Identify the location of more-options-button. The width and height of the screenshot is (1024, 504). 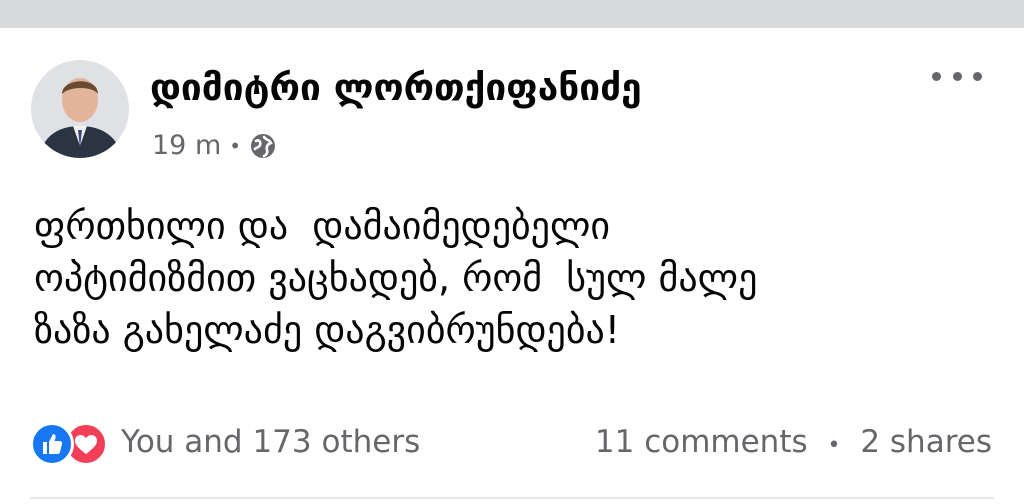
(957, 76).